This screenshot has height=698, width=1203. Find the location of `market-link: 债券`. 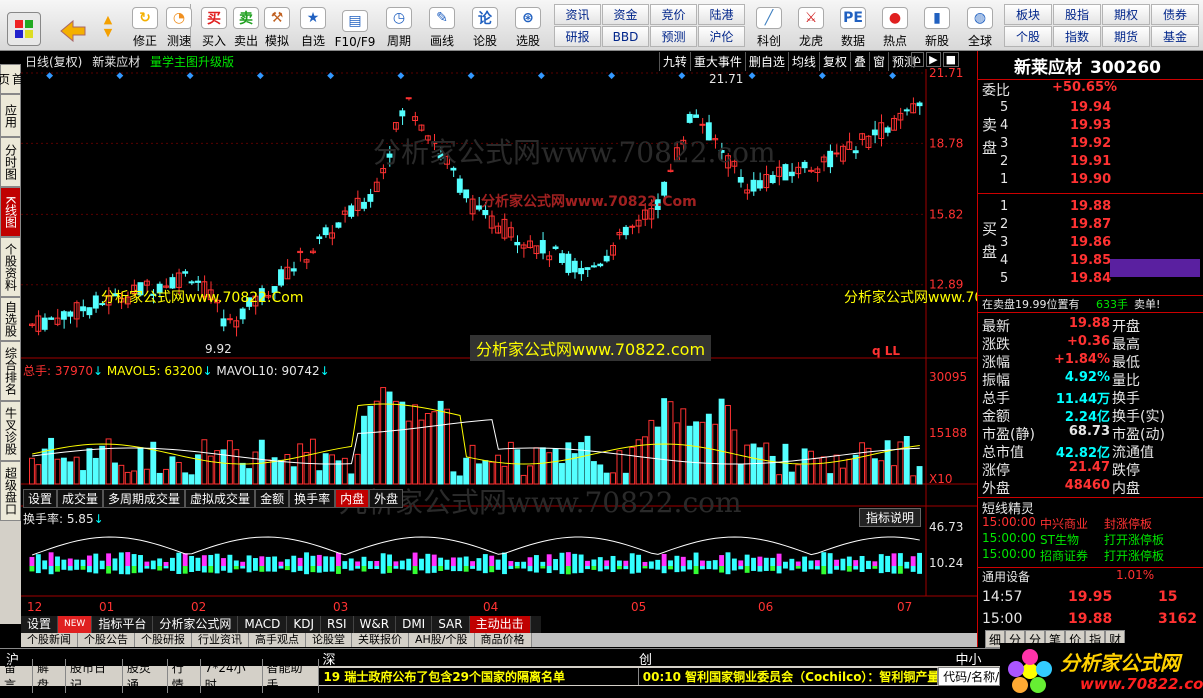

market-link: 债券 is located at coordinates (1175, 14).